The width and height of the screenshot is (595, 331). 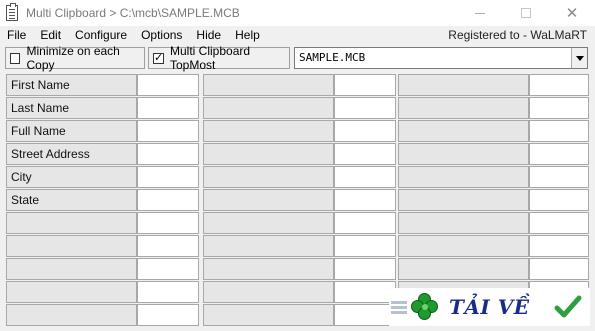 I want to click on field-label-cell: Full Name, so click(x=71, y=131).